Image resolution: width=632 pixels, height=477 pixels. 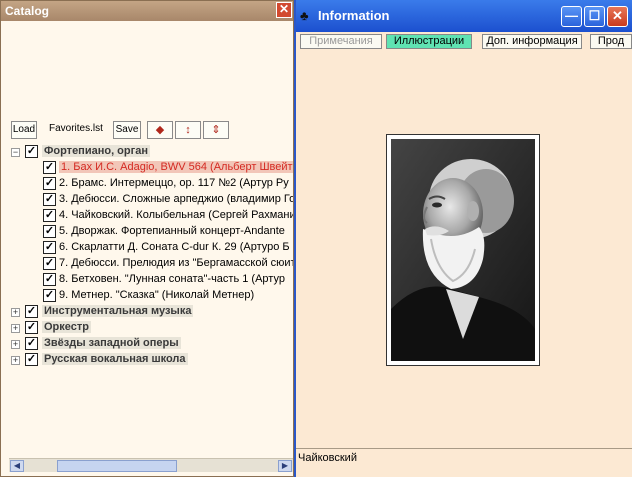 What do you see at coordinates (66, 327) in the screenshot?
I see `category-label: Оркестр` at bounding box center [66, 327].